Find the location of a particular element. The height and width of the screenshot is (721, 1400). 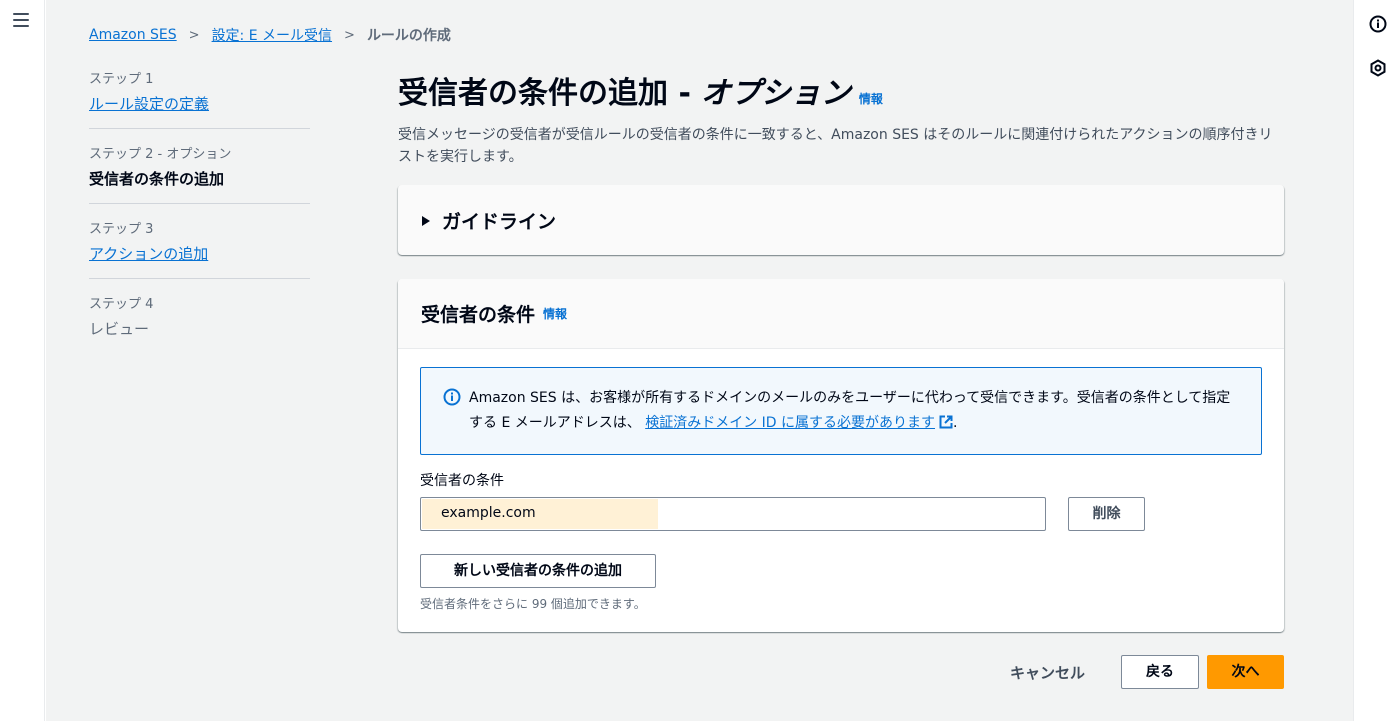

cancel-button: キャンセル is located at coordinates (1047, 672).